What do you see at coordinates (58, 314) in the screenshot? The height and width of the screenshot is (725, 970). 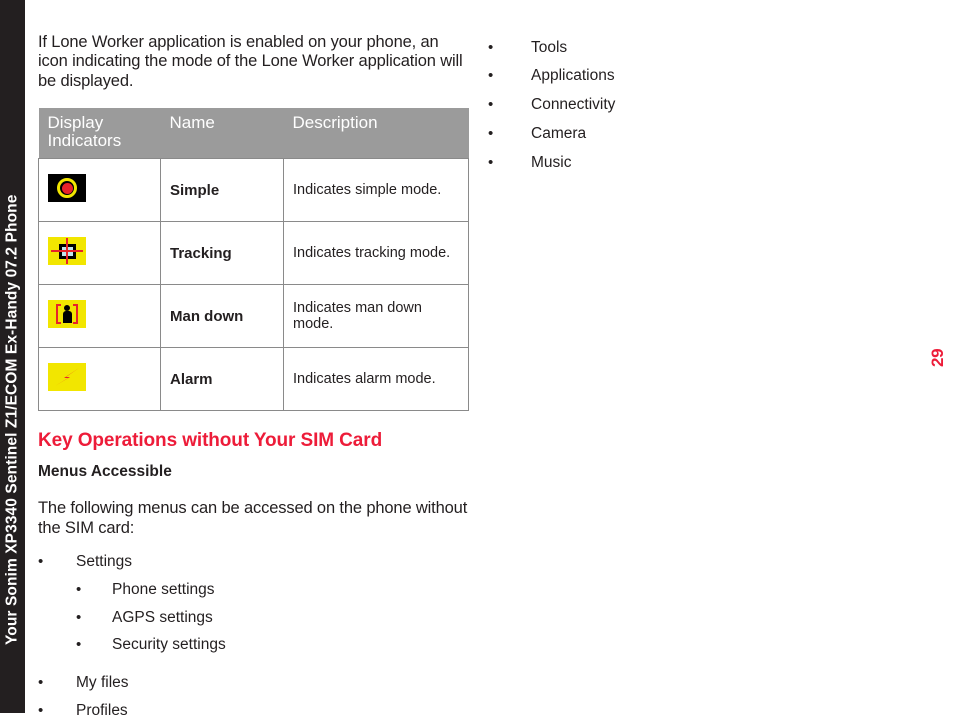 I see `man-down-left-bracket` at bounding box center [58, 314].